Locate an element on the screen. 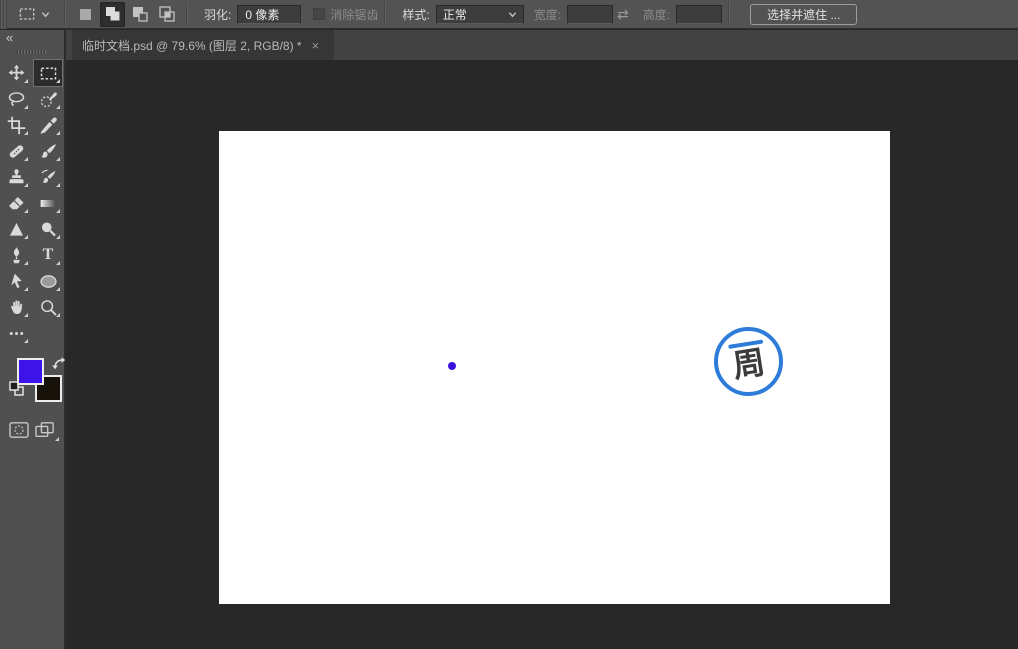 Image resolution: width=1018 pixels, height=649 pixels. lasso-tool is located at coordinates (16, 99).